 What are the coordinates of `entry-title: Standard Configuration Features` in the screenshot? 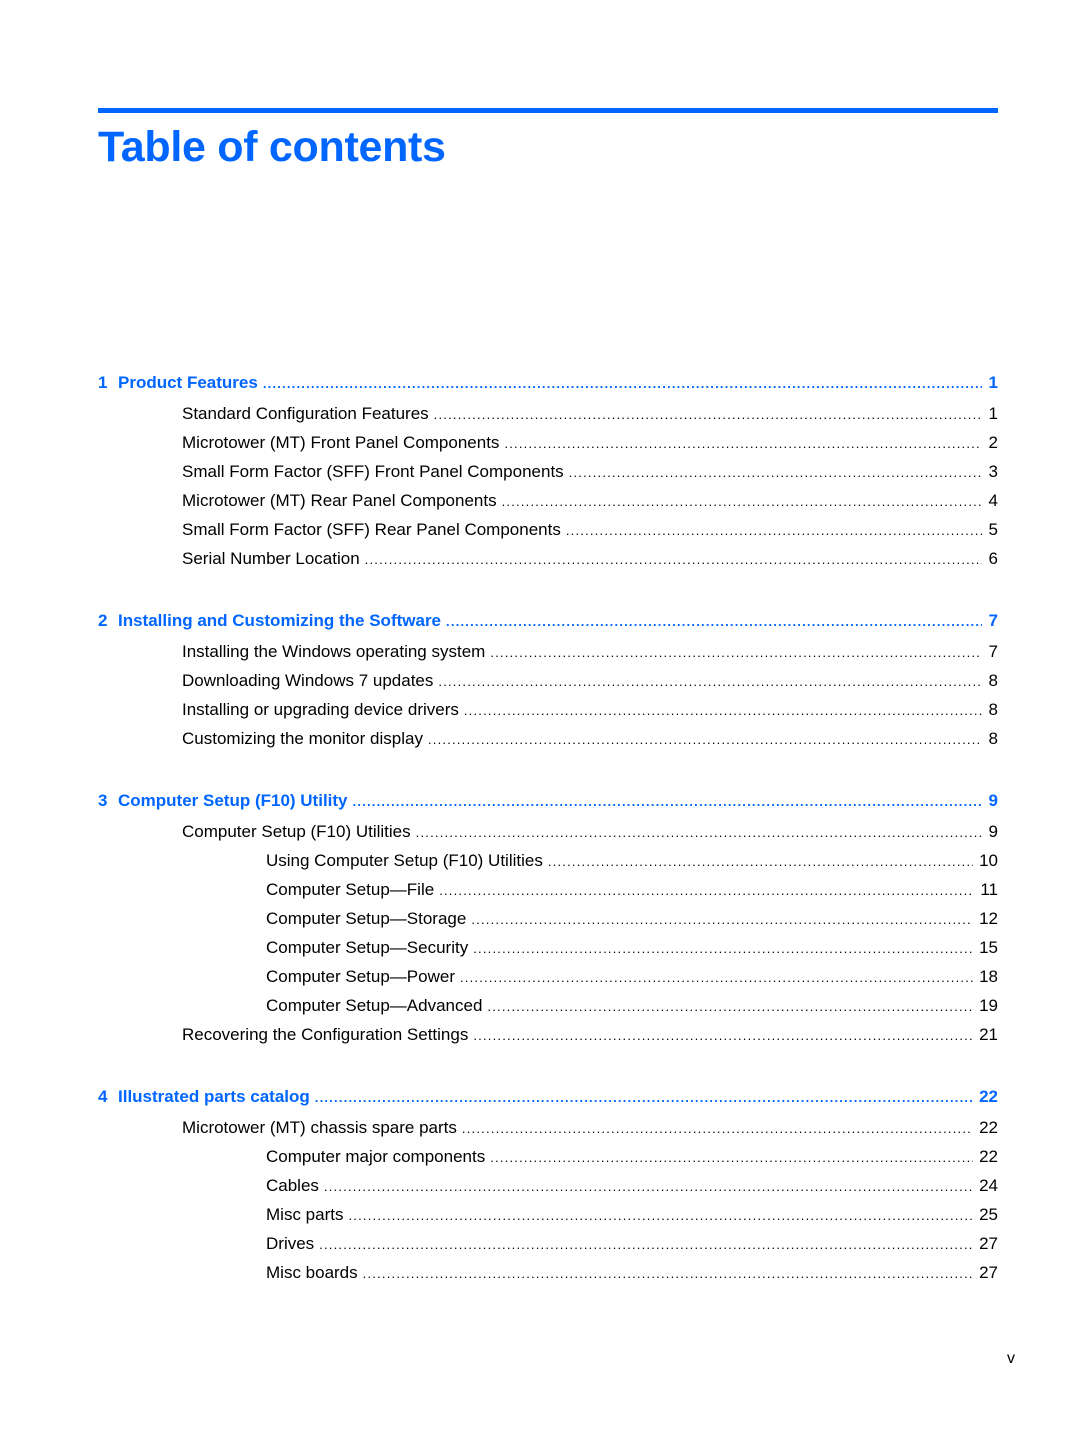 It's located at (305, 413).